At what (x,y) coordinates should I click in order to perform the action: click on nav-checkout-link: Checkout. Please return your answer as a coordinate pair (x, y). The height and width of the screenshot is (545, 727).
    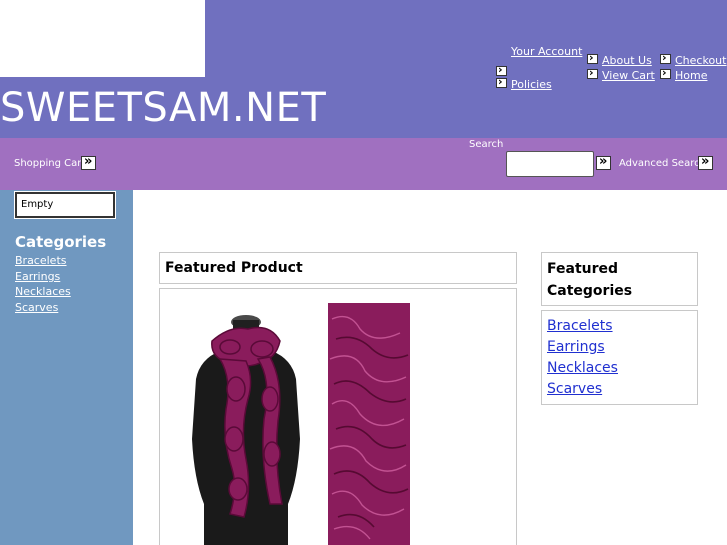
    Looking at the image, I should click on (700, 60).